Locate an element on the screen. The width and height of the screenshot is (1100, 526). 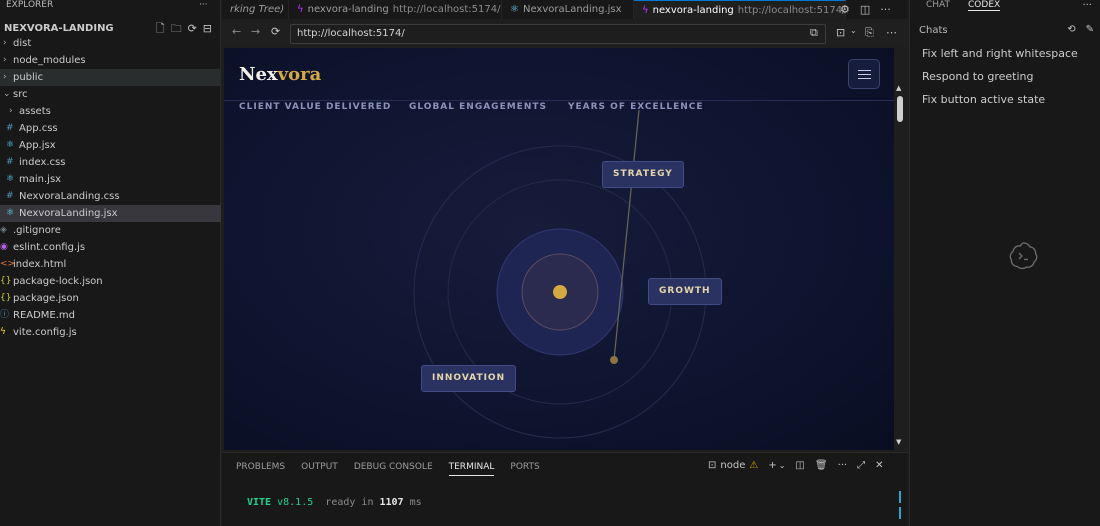
chat-tab-codex: CODEX is located at coordinates (984, 5).